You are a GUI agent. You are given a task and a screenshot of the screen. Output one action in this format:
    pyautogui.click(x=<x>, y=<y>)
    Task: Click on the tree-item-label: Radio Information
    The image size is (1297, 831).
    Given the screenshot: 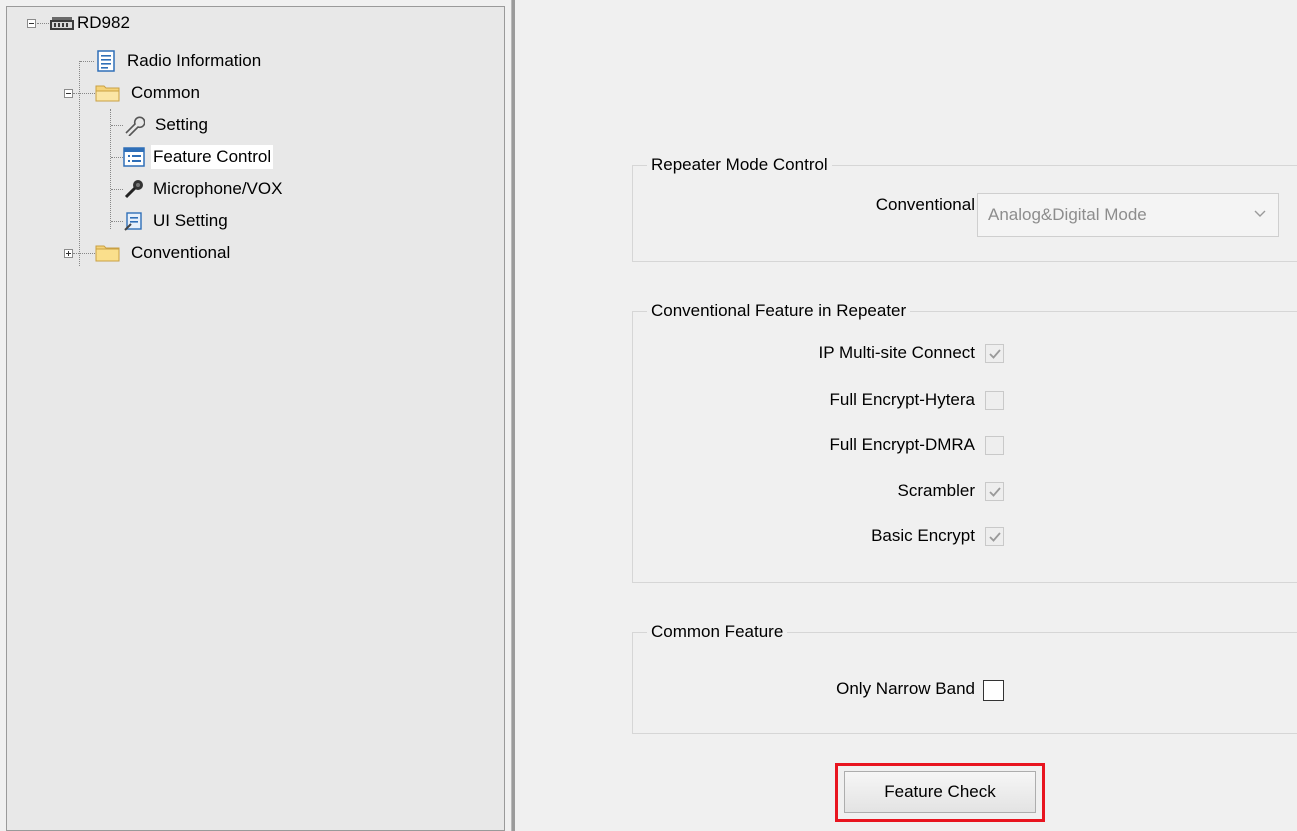 What is the action you would take?
    pyautogui.click(x=194, y=60)
    